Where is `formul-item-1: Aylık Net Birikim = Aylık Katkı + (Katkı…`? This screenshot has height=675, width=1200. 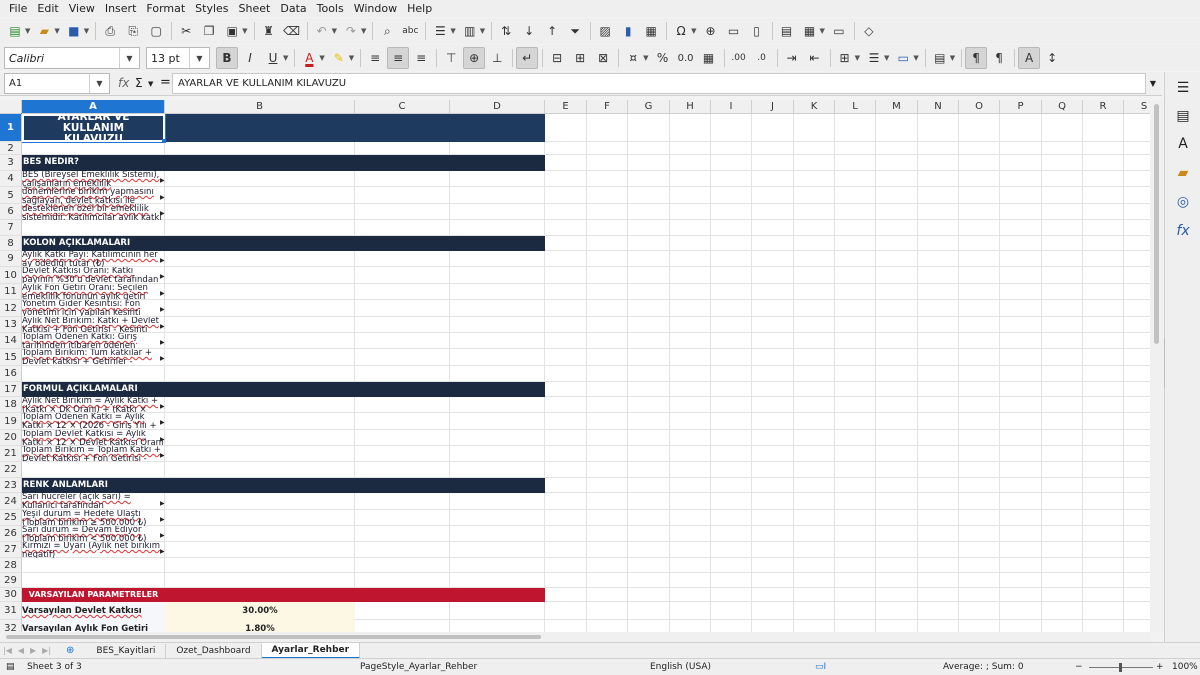 formul-item-1: Aylık Net Birikim = Aylık Katkı + (Katkı… is located at coordinates (93, 405).